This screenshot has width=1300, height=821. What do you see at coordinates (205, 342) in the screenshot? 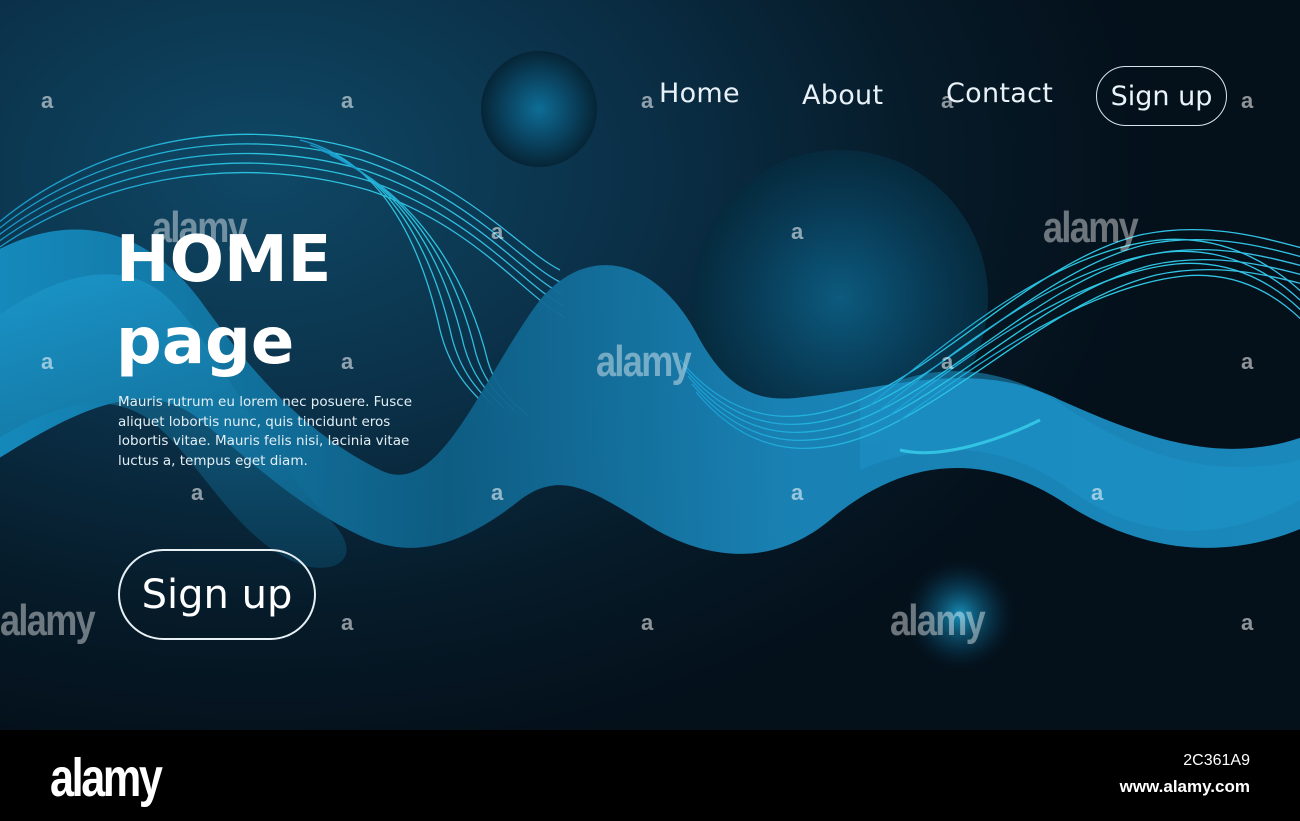
I see `hero-title-line2: page` at bounding box center [205, 342].